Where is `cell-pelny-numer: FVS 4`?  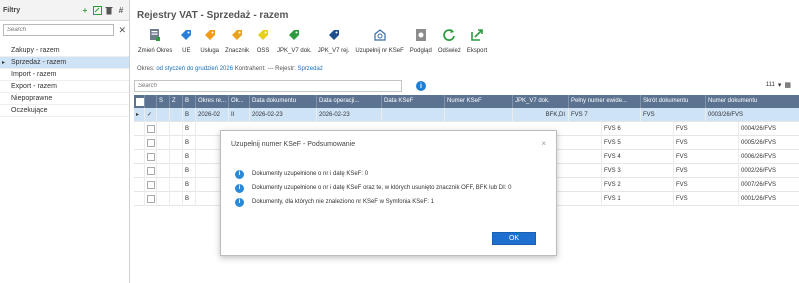
cell-pelny-numer: FVS 4 is located at coordinates (638, 157).